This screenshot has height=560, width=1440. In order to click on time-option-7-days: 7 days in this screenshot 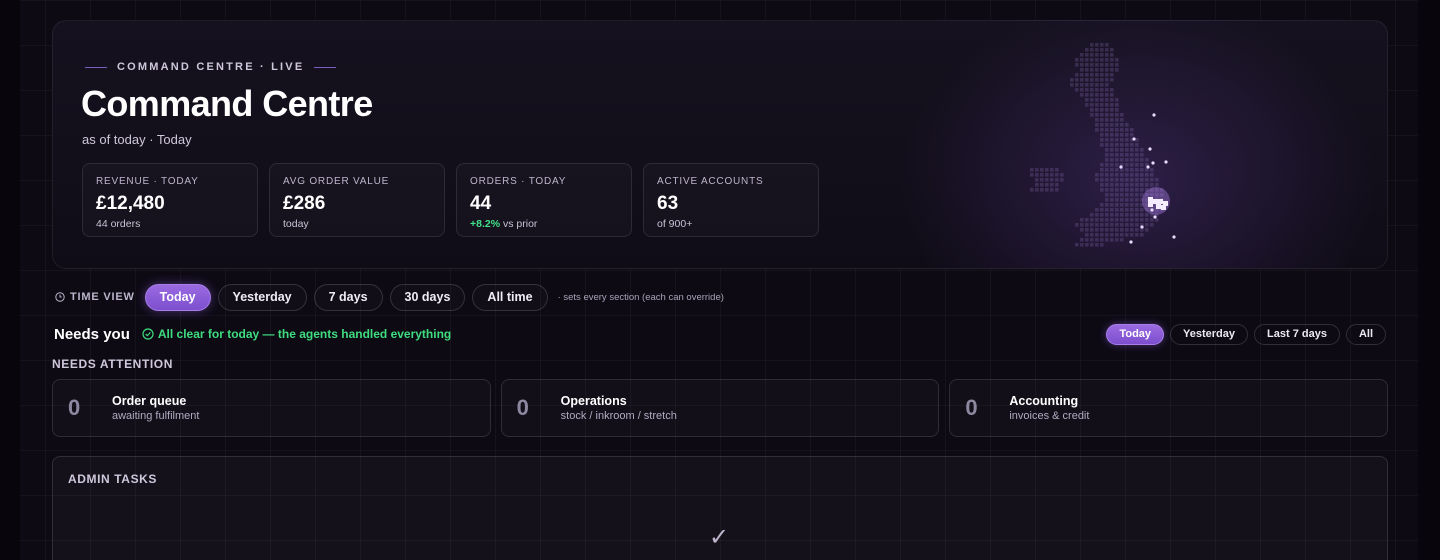, I will do `click(348, 297)`.